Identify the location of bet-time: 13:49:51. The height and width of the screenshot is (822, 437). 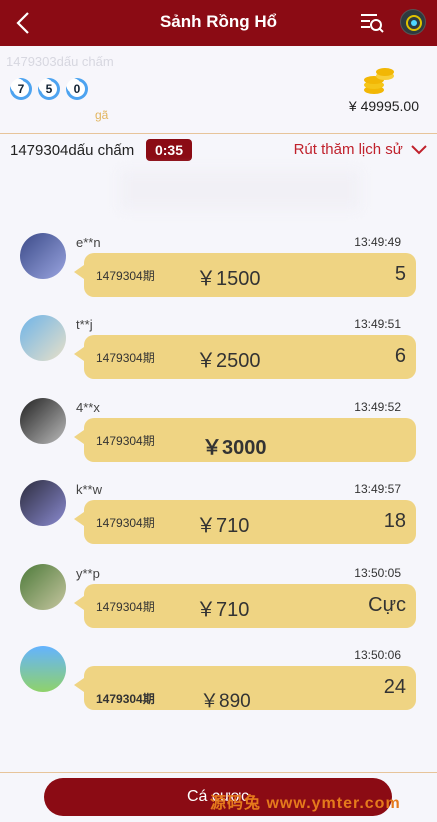
(377, 324).